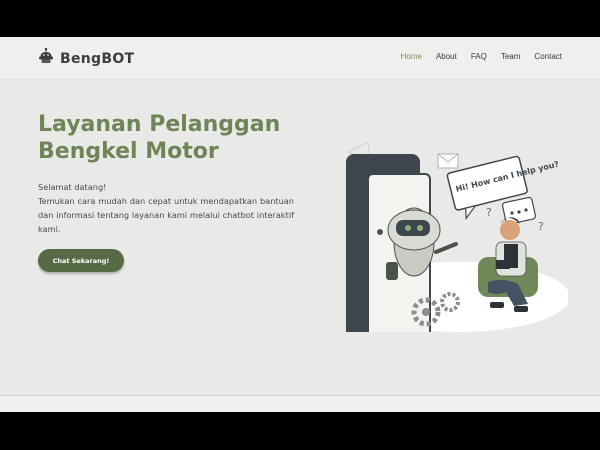  I want to click on nav-faq: FAQ, so click(479, 56).